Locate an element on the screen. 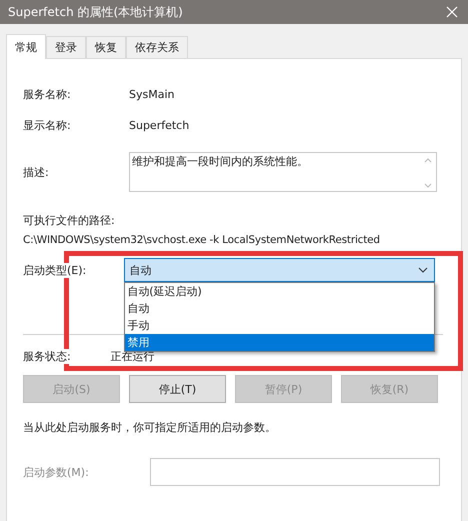  dropdown-option: 手动 is located at coordinates (279, 325).